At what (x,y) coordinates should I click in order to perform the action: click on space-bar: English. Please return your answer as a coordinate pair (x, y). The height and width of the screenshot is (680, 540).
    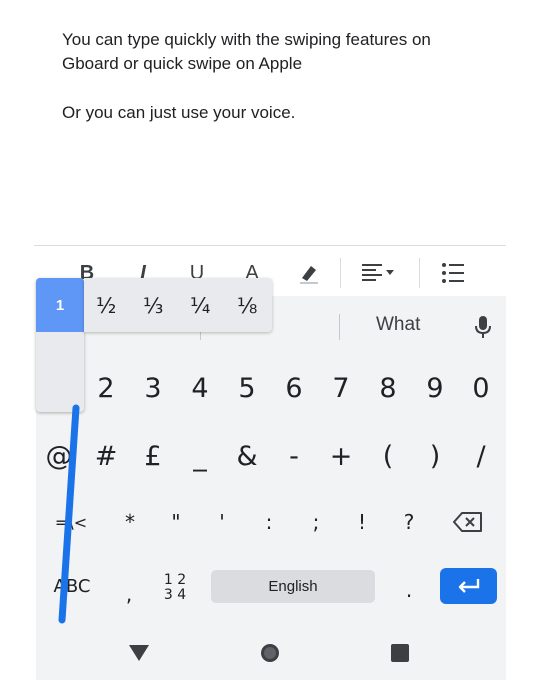
    Looking at the image, I should click on (293, 586).